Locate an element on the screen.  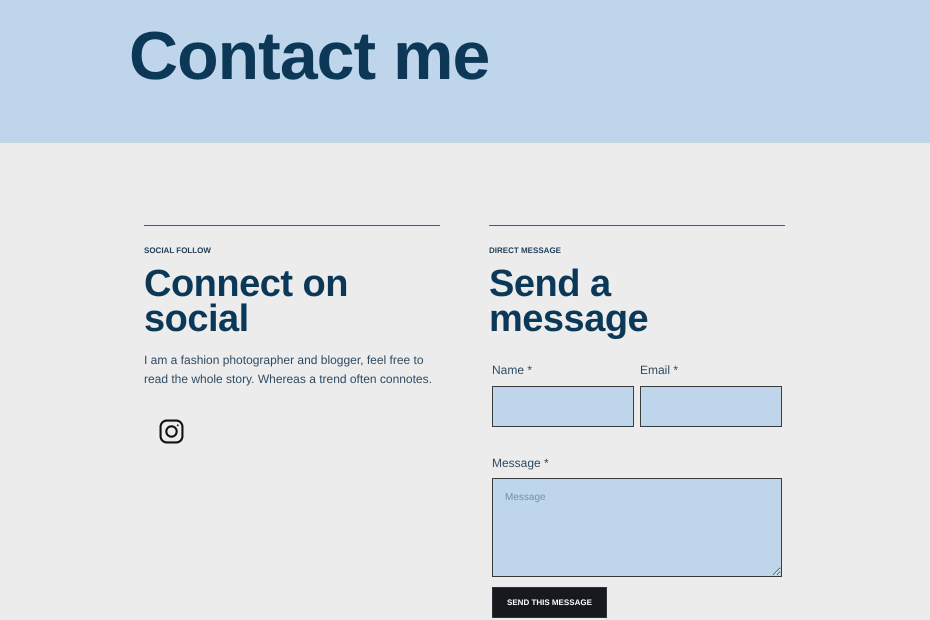
instagram-icon is located at coordinates (171, 431).